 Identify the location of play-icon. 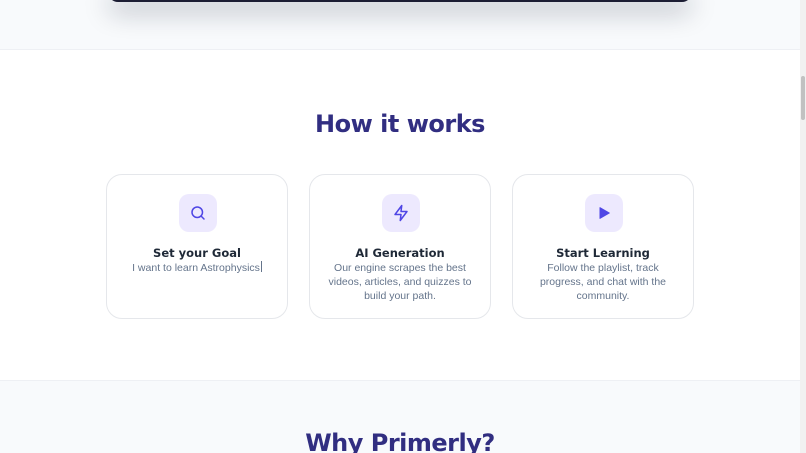
(604, 213).